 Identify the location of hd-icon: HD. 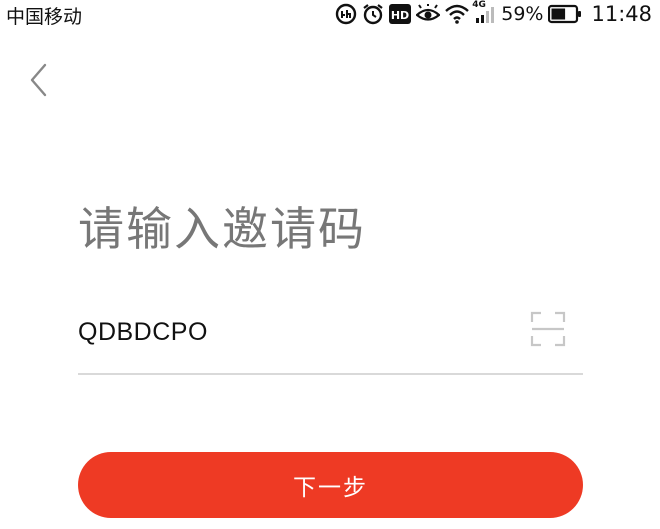
(400, 14).